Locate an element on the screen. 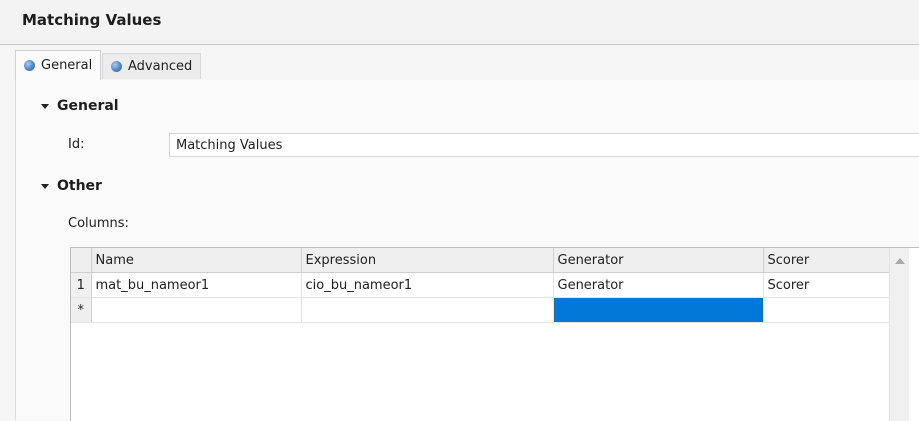 Image resolution: width=919 pixels, height=421 pixels. new-row-marker: * is located at coordinates (81, 310).